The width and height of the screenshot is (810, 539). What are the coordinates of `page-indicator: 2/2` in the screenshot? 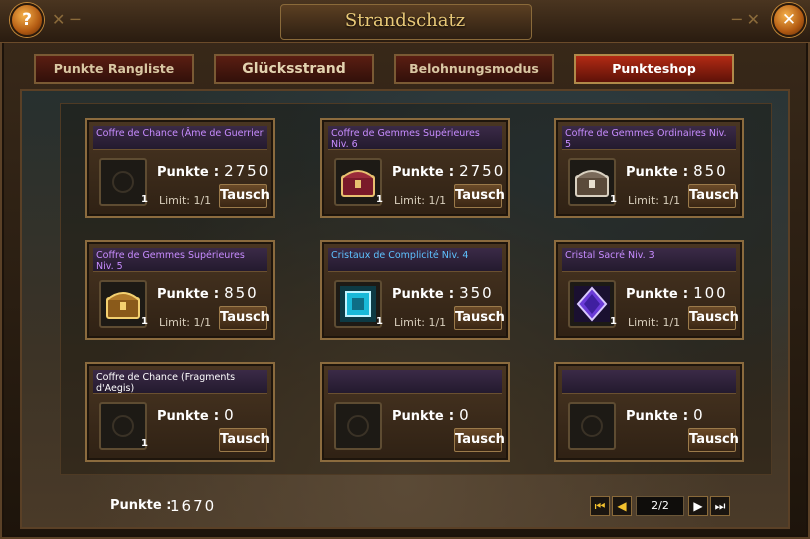 It's located at (660, 506).